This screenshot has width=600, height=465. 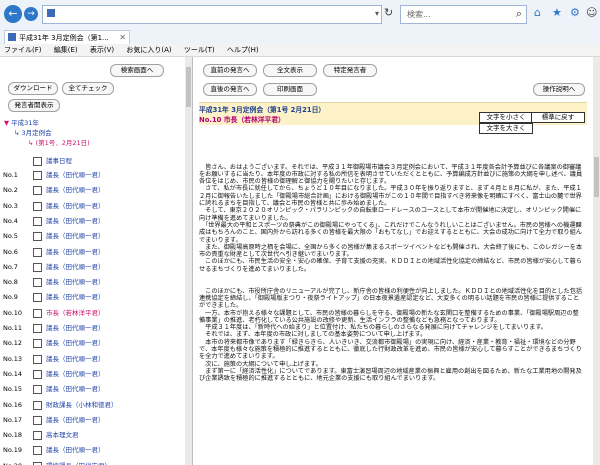 I want to click on speaker-row: No.8 議長（田代順一君）, so click(x=90, y=282).